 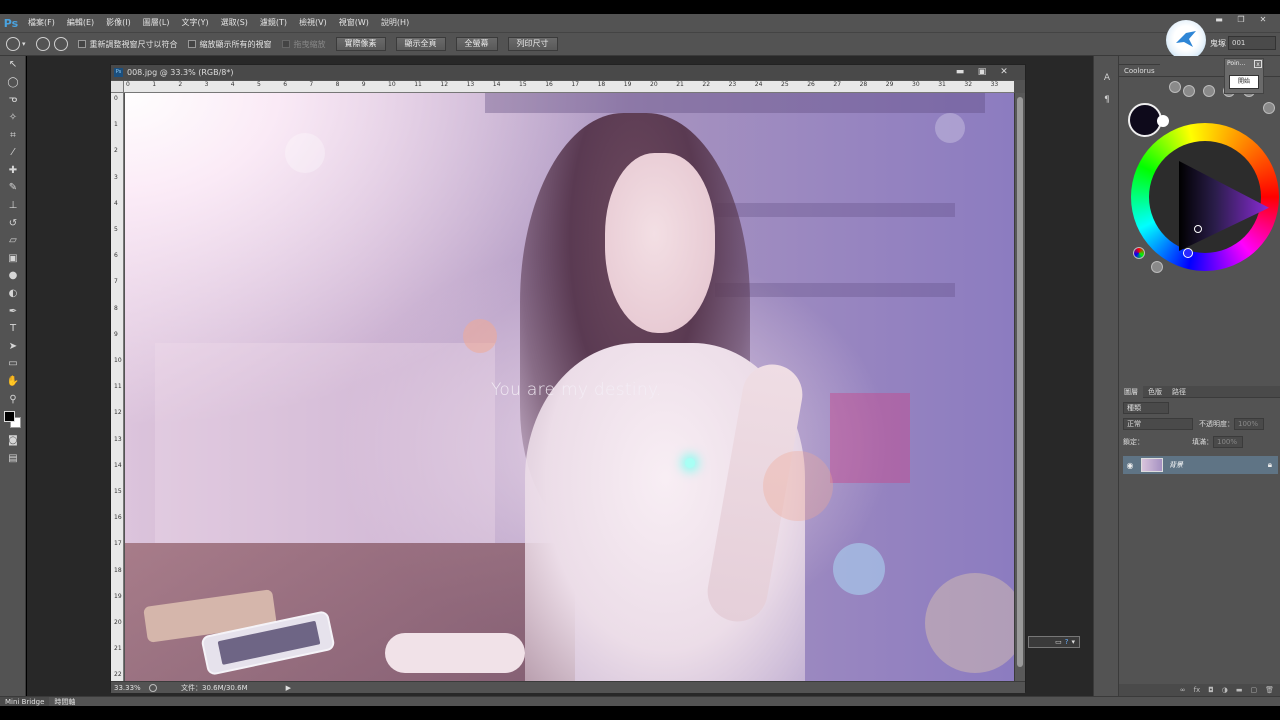 What do you see at coordinates (1157, 267) in the screenshot?
I see `settings-icon` at bounding box center [1157, 267].